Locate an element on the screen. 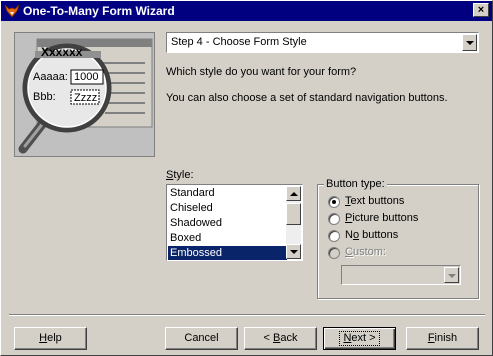  scroll-up-button is located at coordinates (293, 193).